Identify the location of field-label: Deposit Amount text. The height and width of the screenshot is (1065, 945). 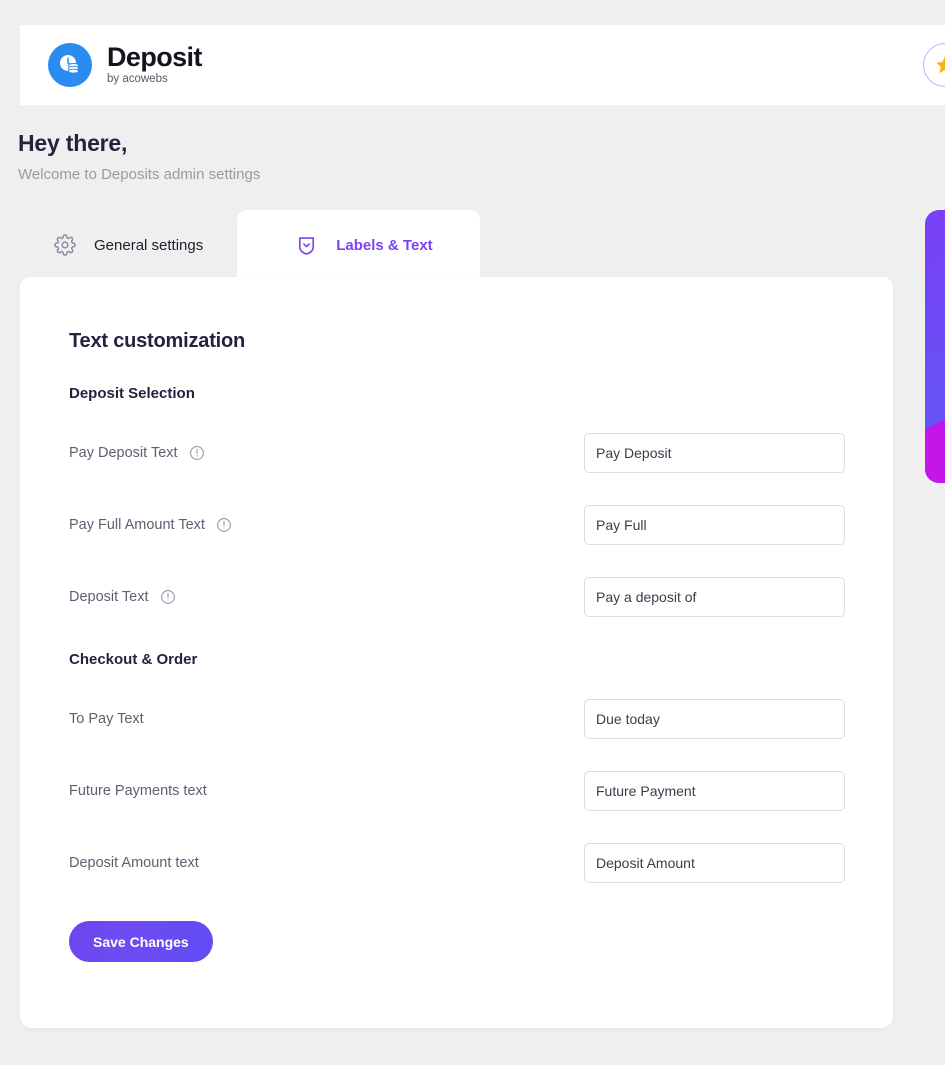
(134, 863).